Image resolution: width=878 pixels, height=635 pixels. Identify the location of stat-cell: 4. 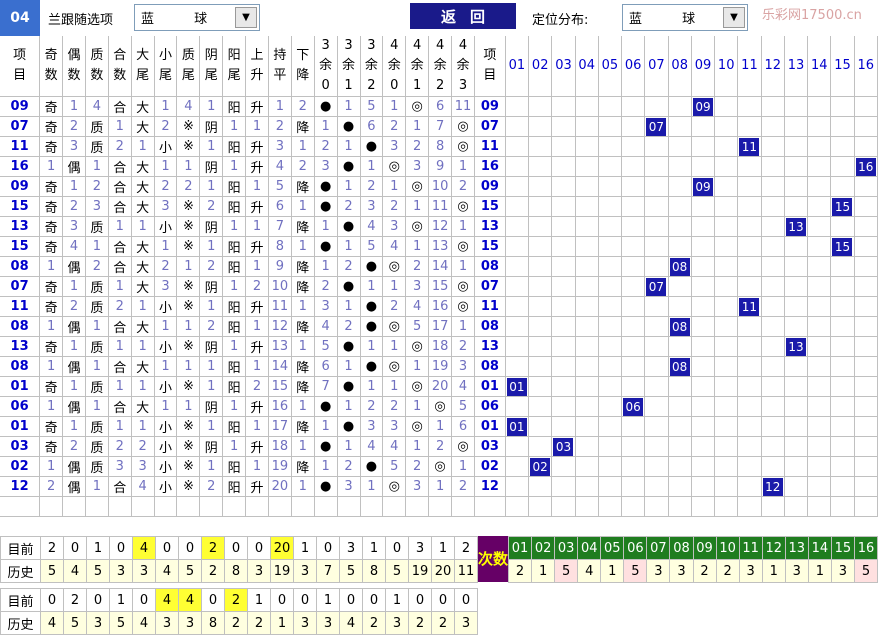
(372, 446).